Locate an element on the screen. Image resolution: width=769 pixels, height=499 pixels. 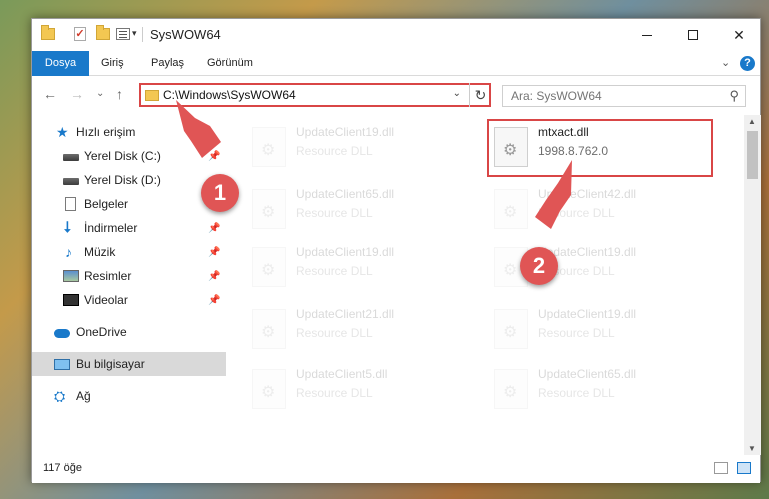
sidebar-item-onedrive: OneDrive is located at coordinates (129, 332).